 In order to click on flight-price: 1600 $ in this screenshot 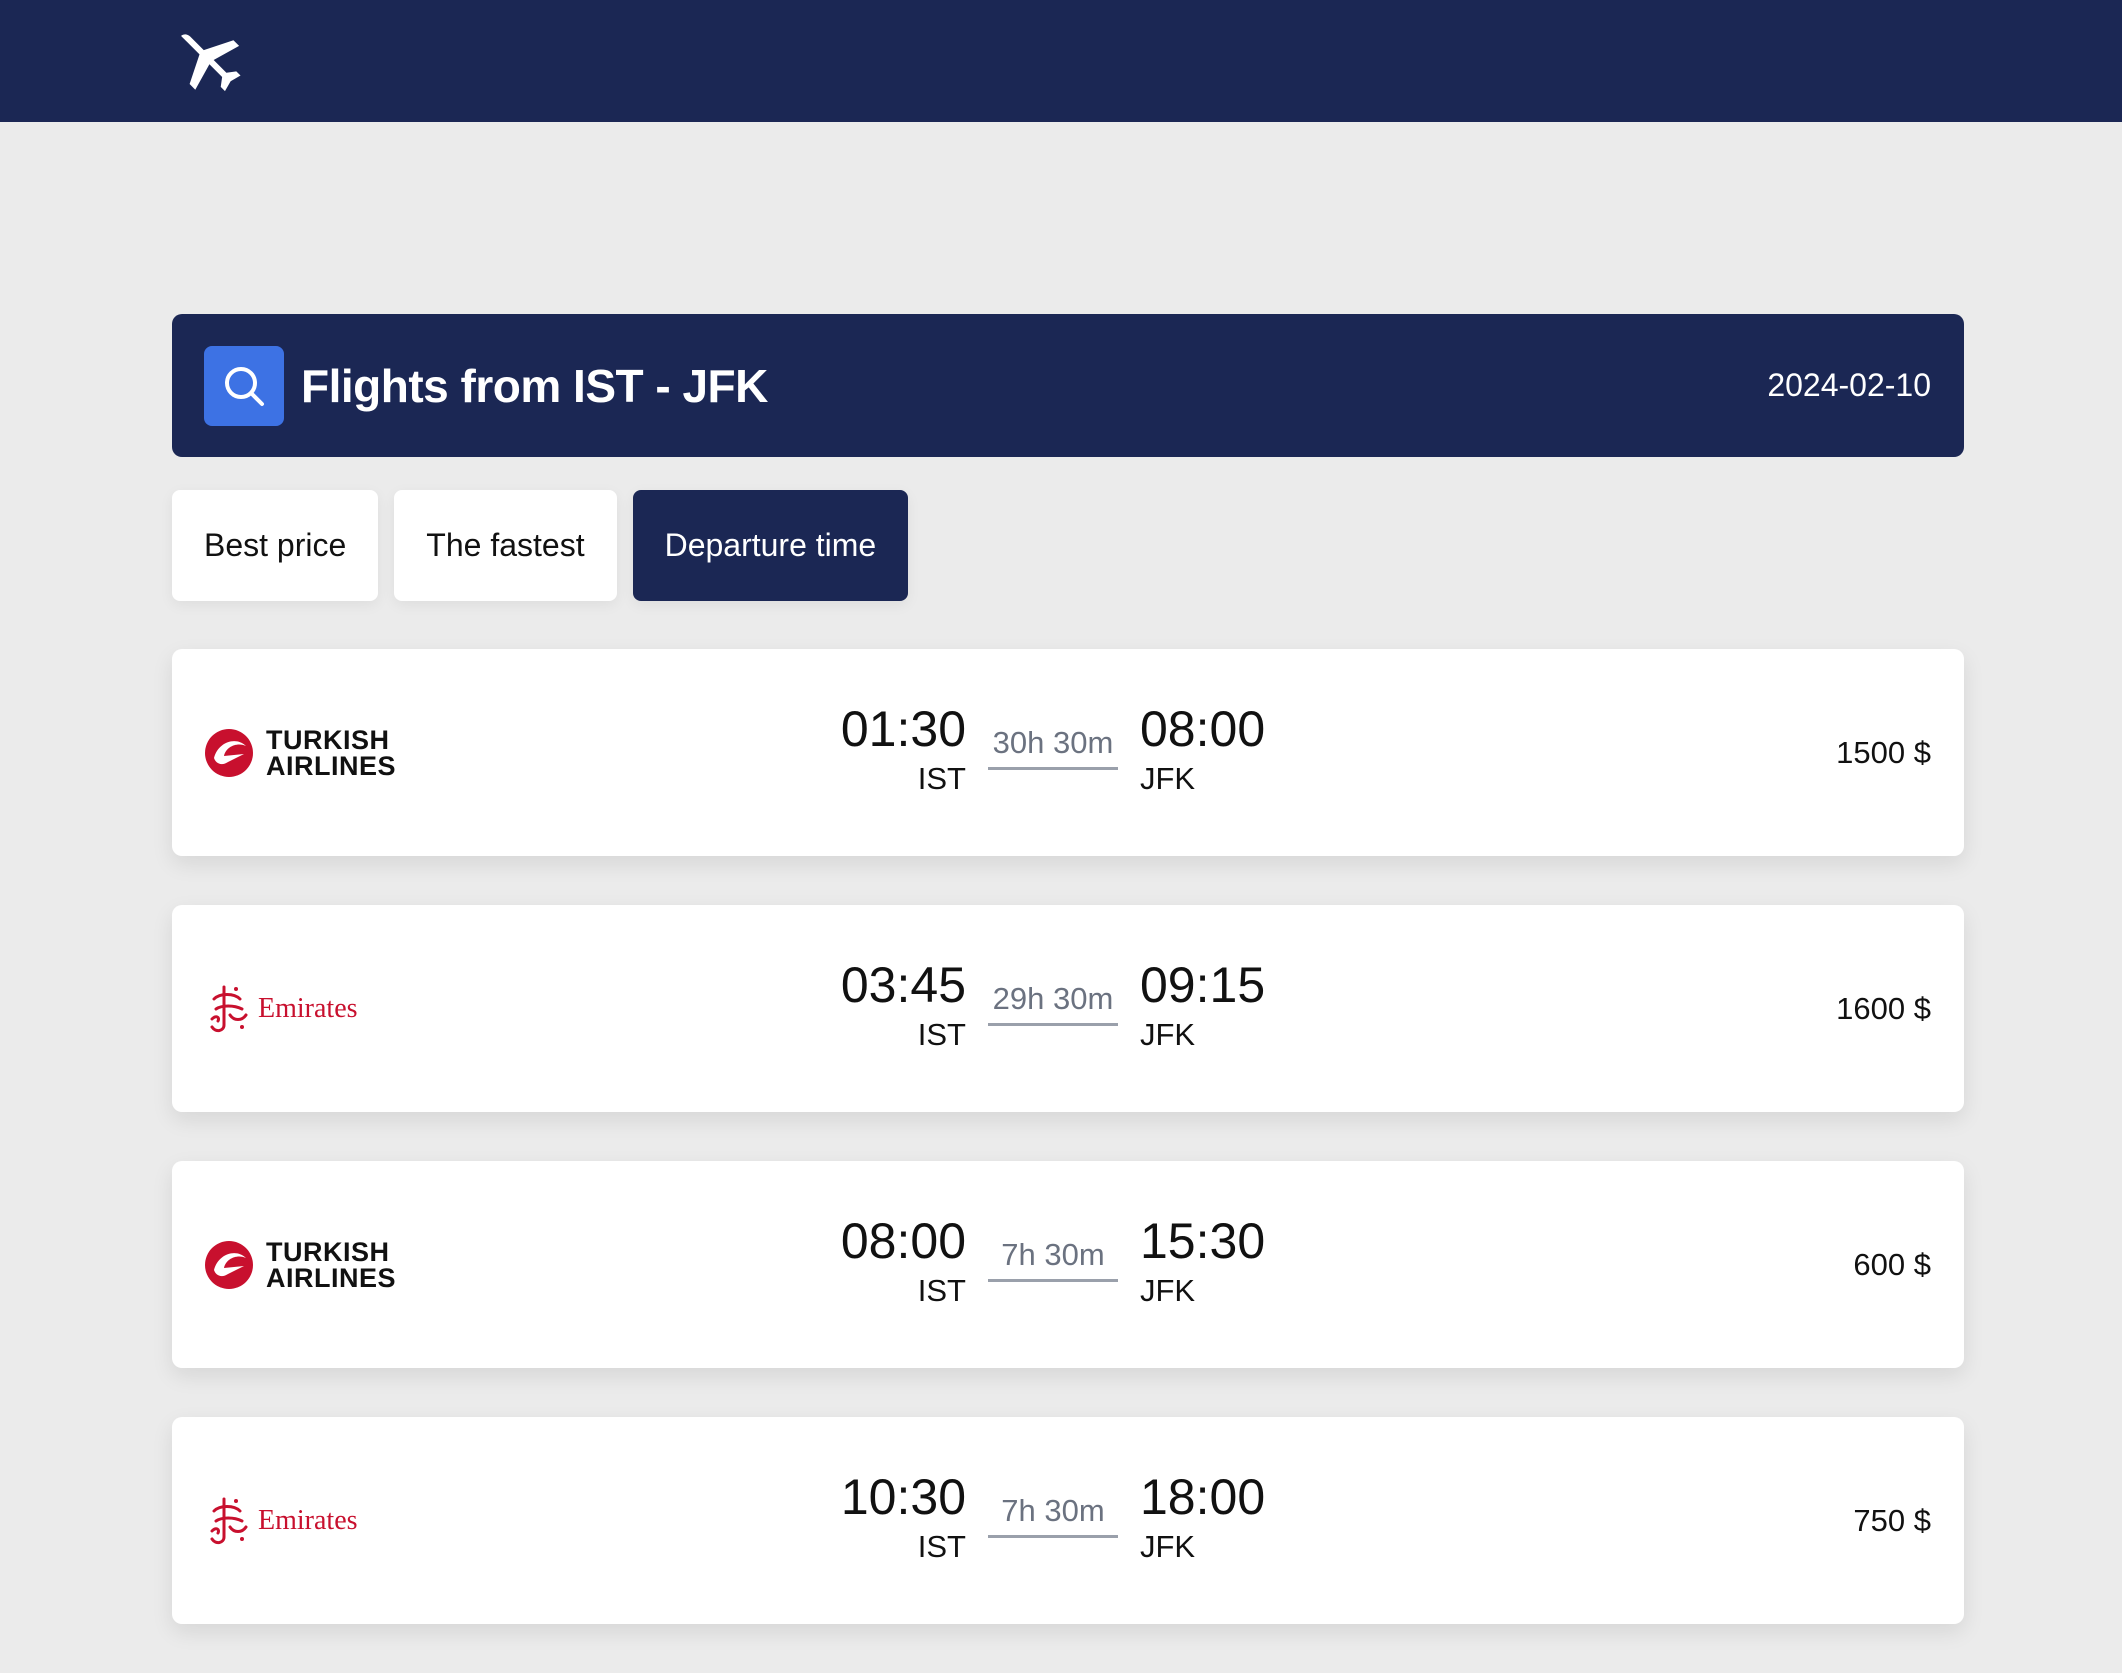, I will do `click(1883, 1008)`.